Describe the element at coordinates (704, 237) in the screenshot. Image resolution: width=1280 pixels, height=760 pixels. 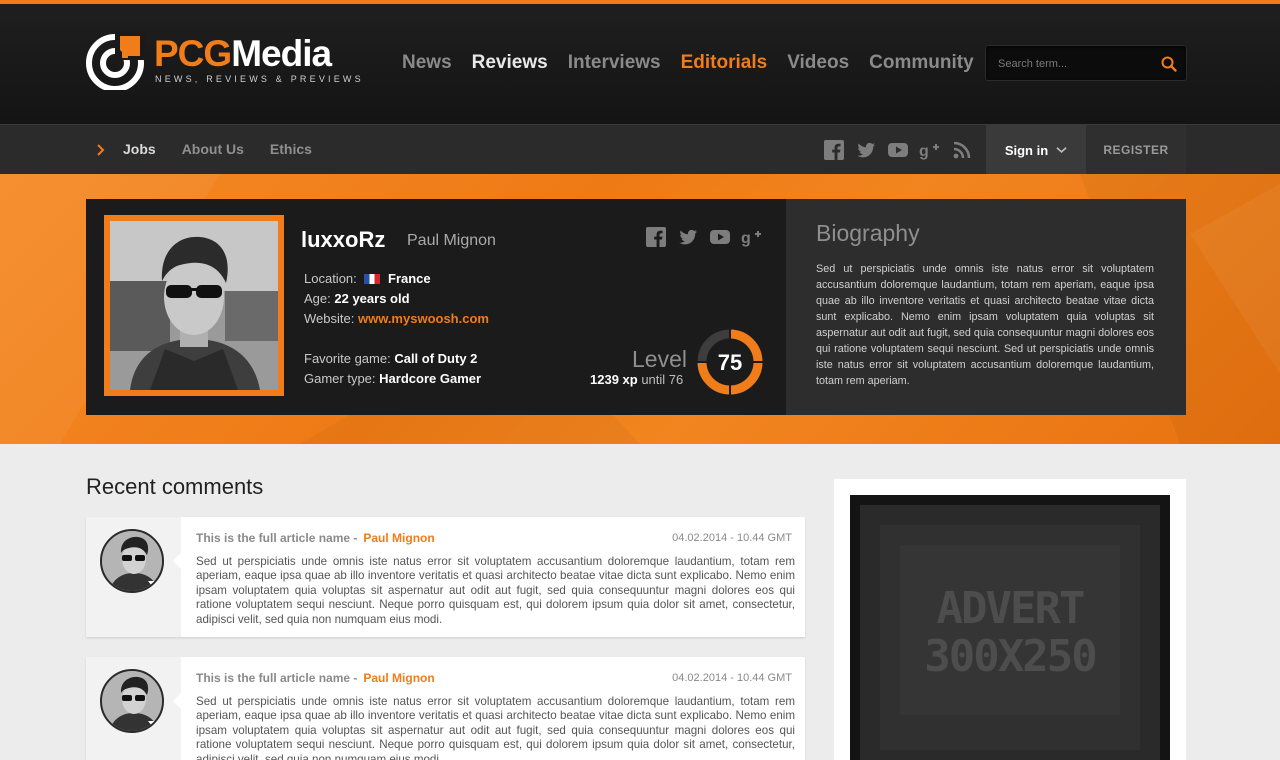
I see `profile-social-icons: g` at that location.